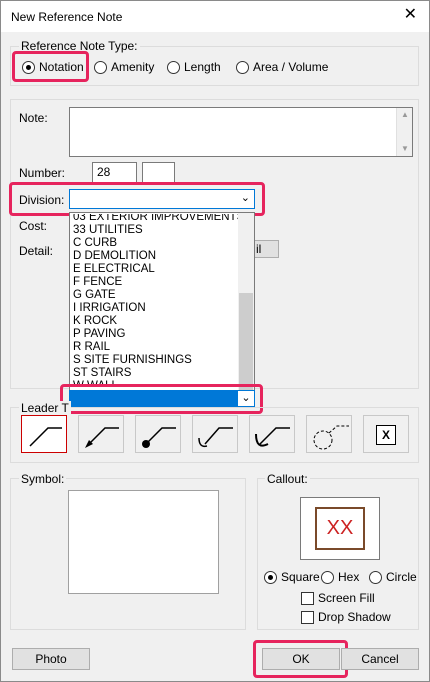  Describe the element at coordinates (114, 269) in the screenshot. I see `dropdown-option: E ELECTRICAL` at that location.